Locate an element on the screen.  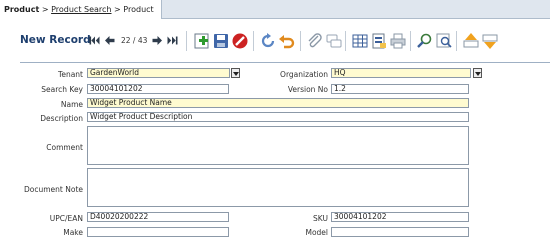
breadcrumb-product-search-link: Product Search is located at coordinates (81, 9).